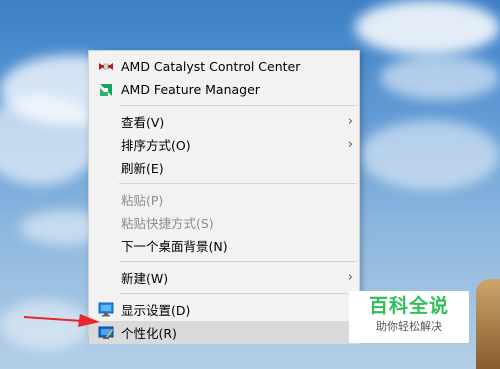 This screenshot has width=500, height=369. What do you see at coordinates (224, 332) in the screenshot?
I see `menu-item-personalize: 个性化(R)` at bounding box center [224, 332].